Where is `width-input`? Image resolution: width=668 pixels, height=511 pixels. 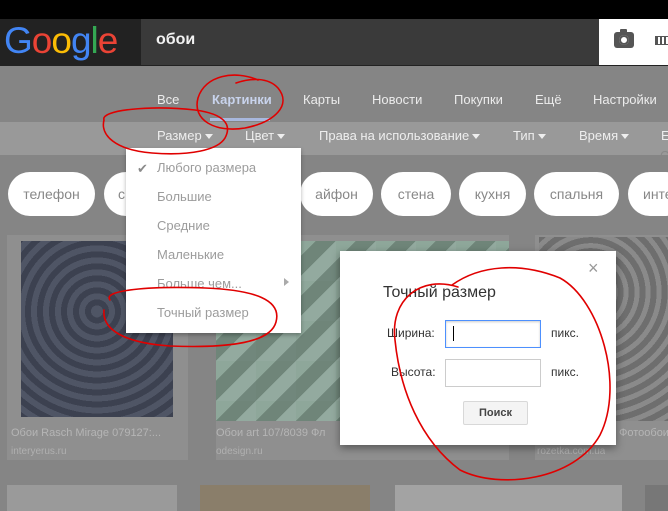
width-input is located at coordinates (493, 334).